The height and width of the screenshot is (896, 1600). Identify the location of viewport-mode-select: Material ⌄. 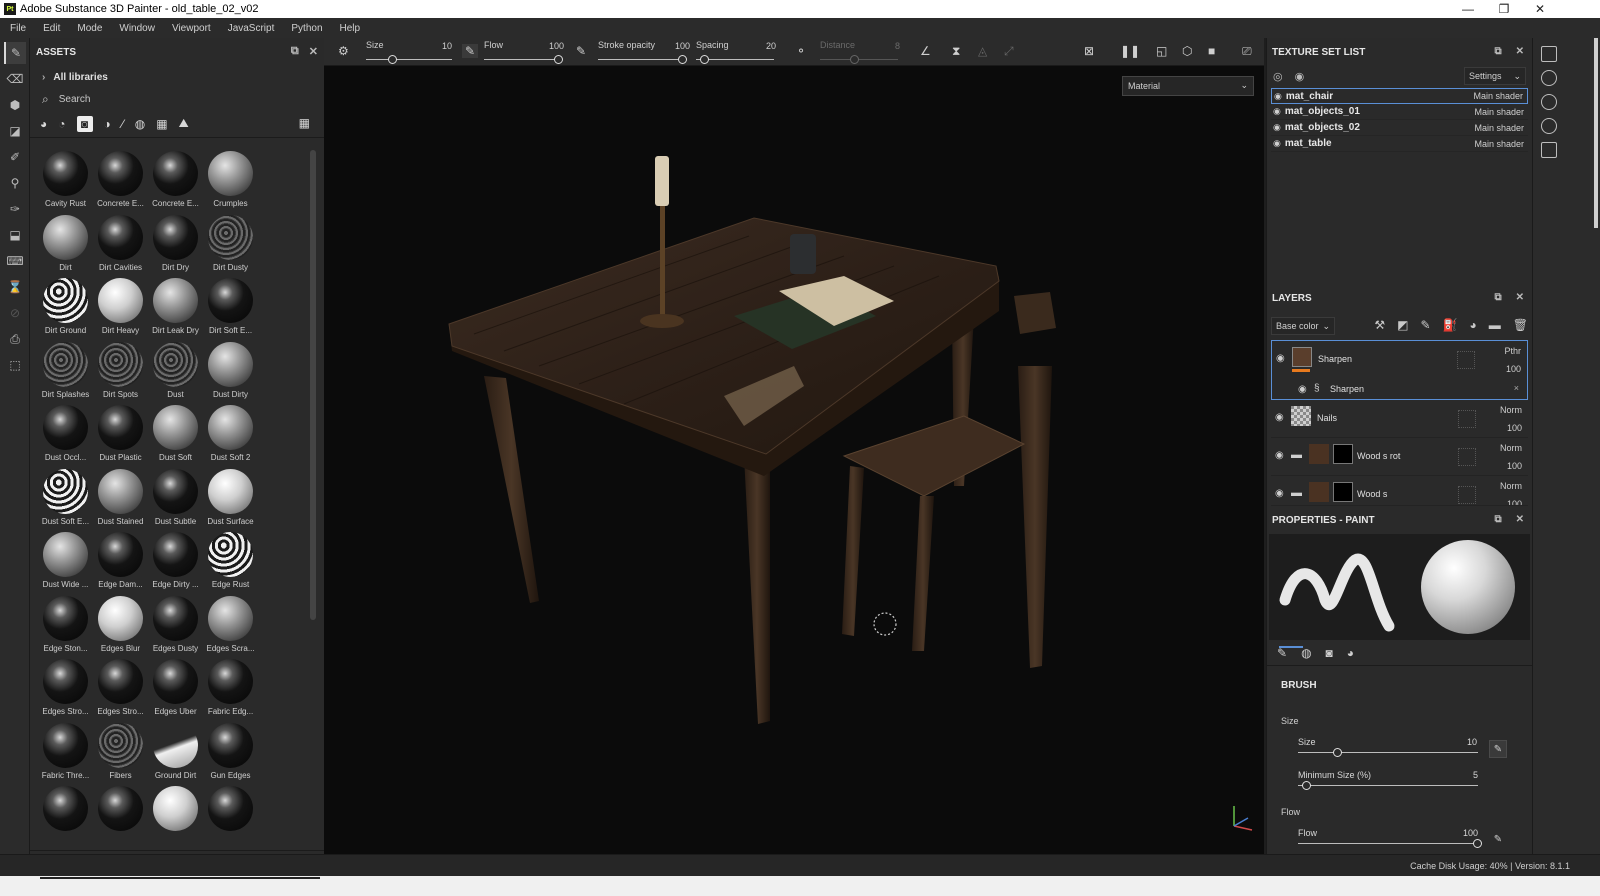
(1188, 86).